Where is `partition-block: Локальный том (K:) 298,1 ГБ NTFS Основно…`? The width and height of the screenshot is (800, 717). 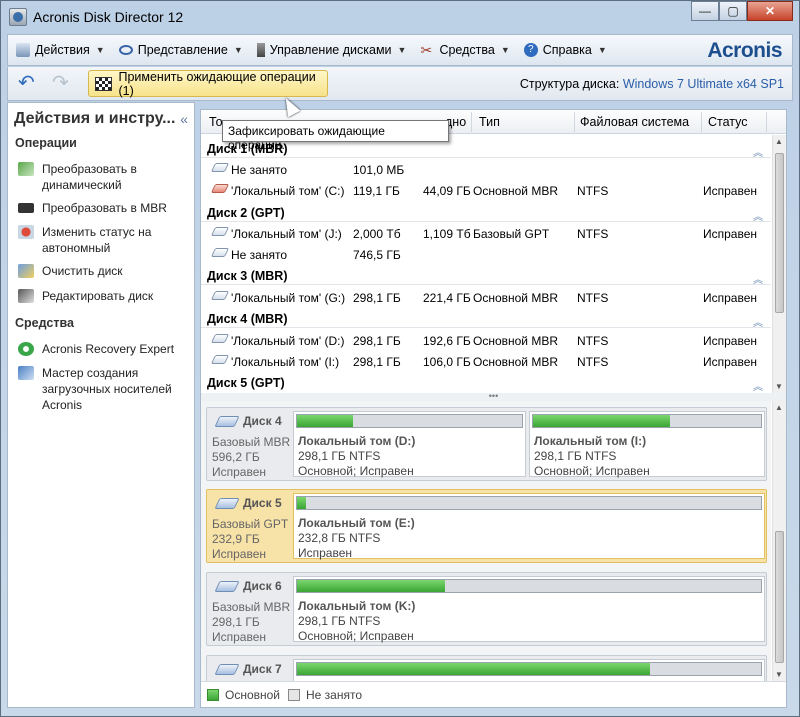 partition-block: Локальный том (K:) 298,1 ГБ NTFS Основно… is located at coordinates (529, 609).